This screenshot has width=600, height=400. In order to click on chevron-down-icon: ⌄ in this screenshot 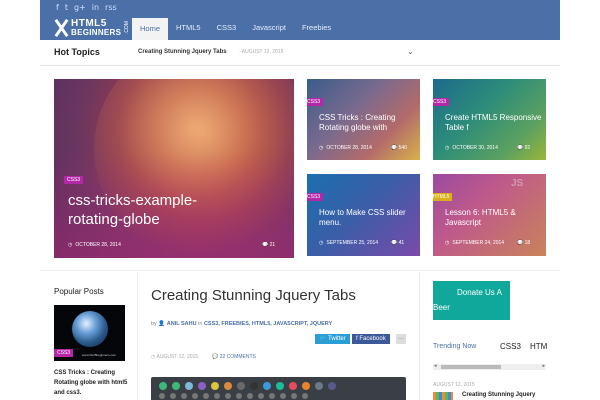, I will do `click(410, 51)`.